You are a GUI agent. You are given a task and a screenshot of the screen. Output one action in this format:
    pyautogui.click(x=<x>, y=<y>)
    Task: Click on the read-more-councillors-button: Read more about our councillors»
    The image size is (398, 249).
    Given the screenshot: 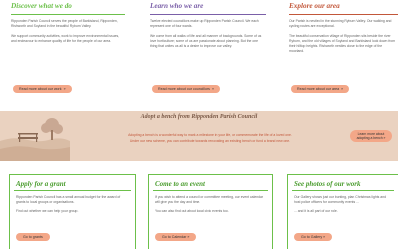 What is the action you would take?
    pyautogui.click(x=186, y=89)
    